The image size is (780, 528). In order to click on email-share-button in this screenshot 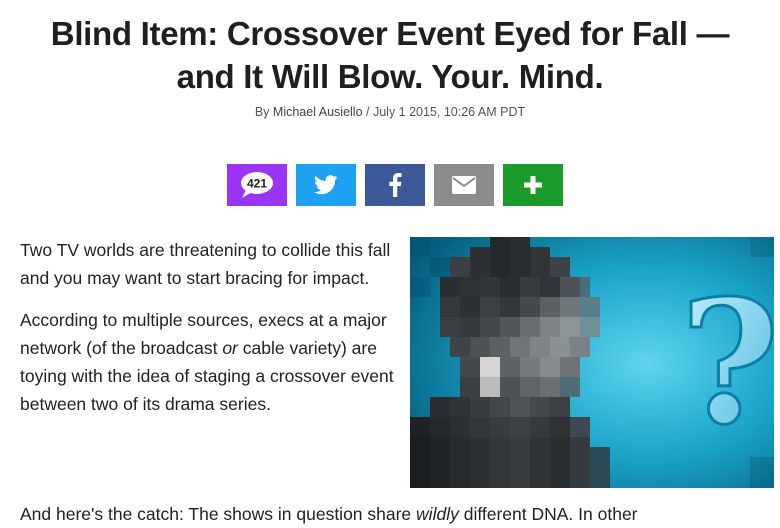, I will do `click(464, 185)`.